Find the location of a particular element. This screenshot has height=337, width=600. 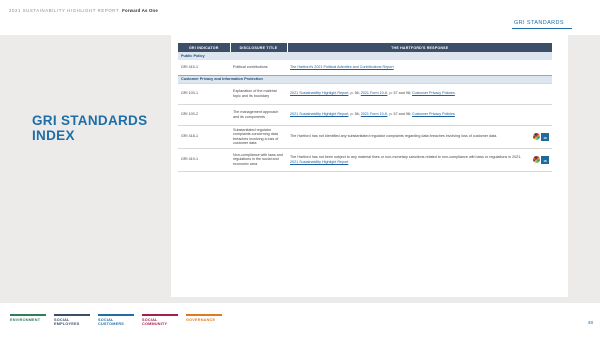

page-title: GRI STANDARDS INDEX is located at coordinates (89, 128).